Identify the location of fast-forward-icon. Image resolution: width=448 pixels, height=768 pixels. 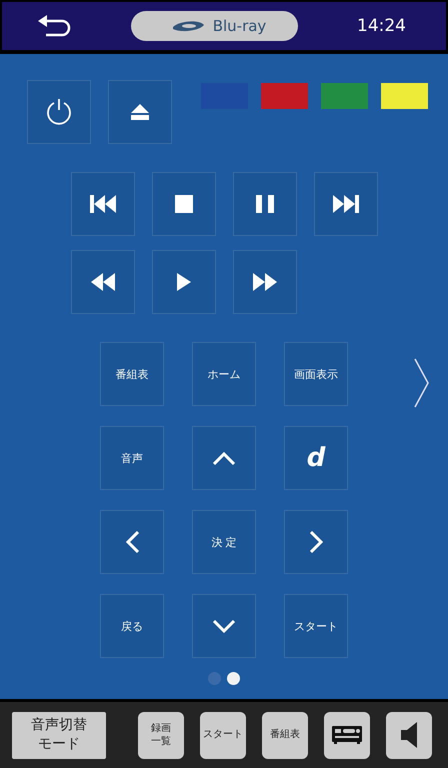
(265, 282).